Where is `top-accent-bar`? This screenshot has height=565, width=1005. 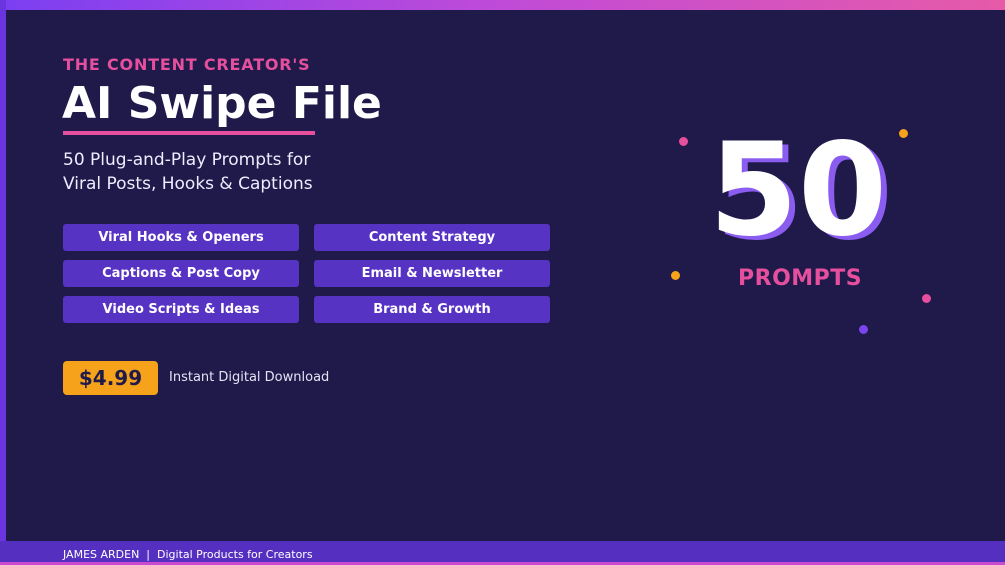
top-accent-bar is located at coordinates (502, 5).